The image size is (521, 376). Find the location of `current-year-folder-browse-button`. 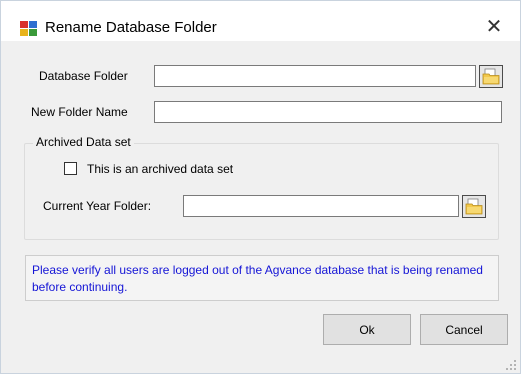

current-year-folder-browse-button is located at coordinates (474, 206).